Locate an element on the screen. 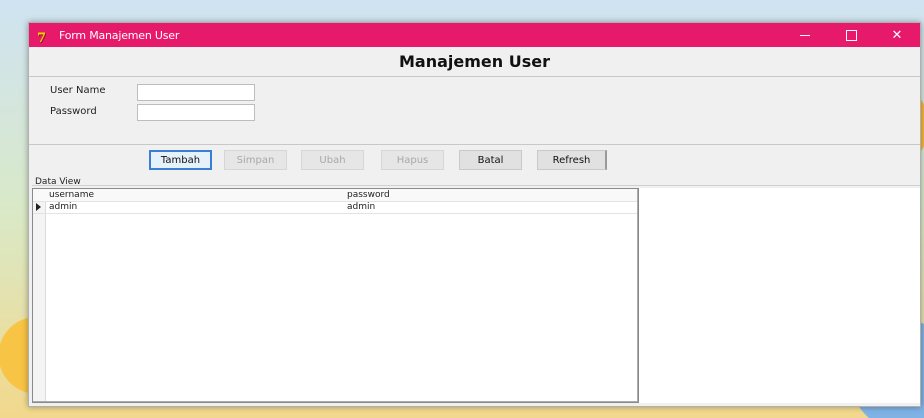 The width and height of the screenshot is (924, 418). separator is located at coordinates (474, 144).